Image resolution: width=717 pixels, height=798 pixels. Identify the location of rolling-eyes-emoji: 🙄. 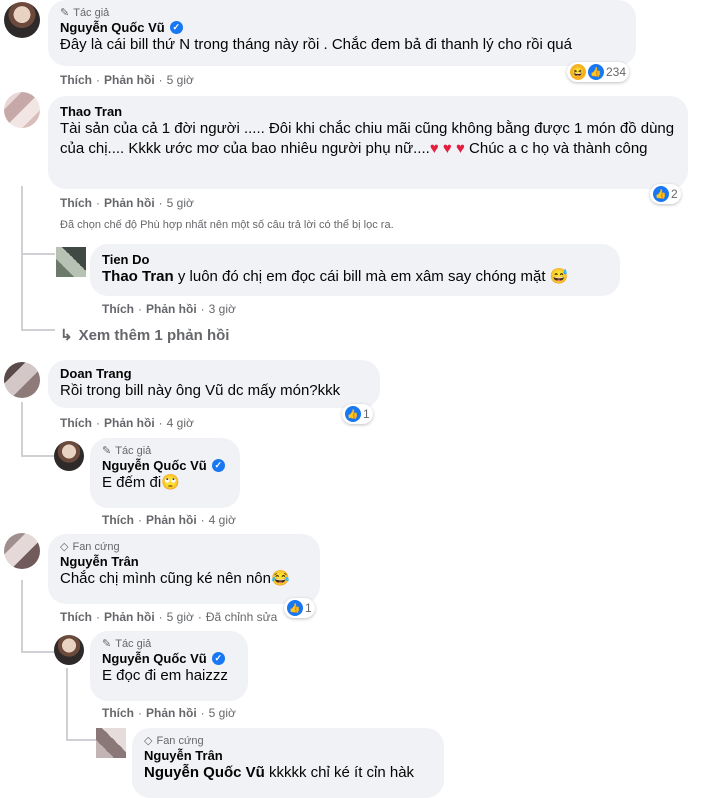
(170, 482).